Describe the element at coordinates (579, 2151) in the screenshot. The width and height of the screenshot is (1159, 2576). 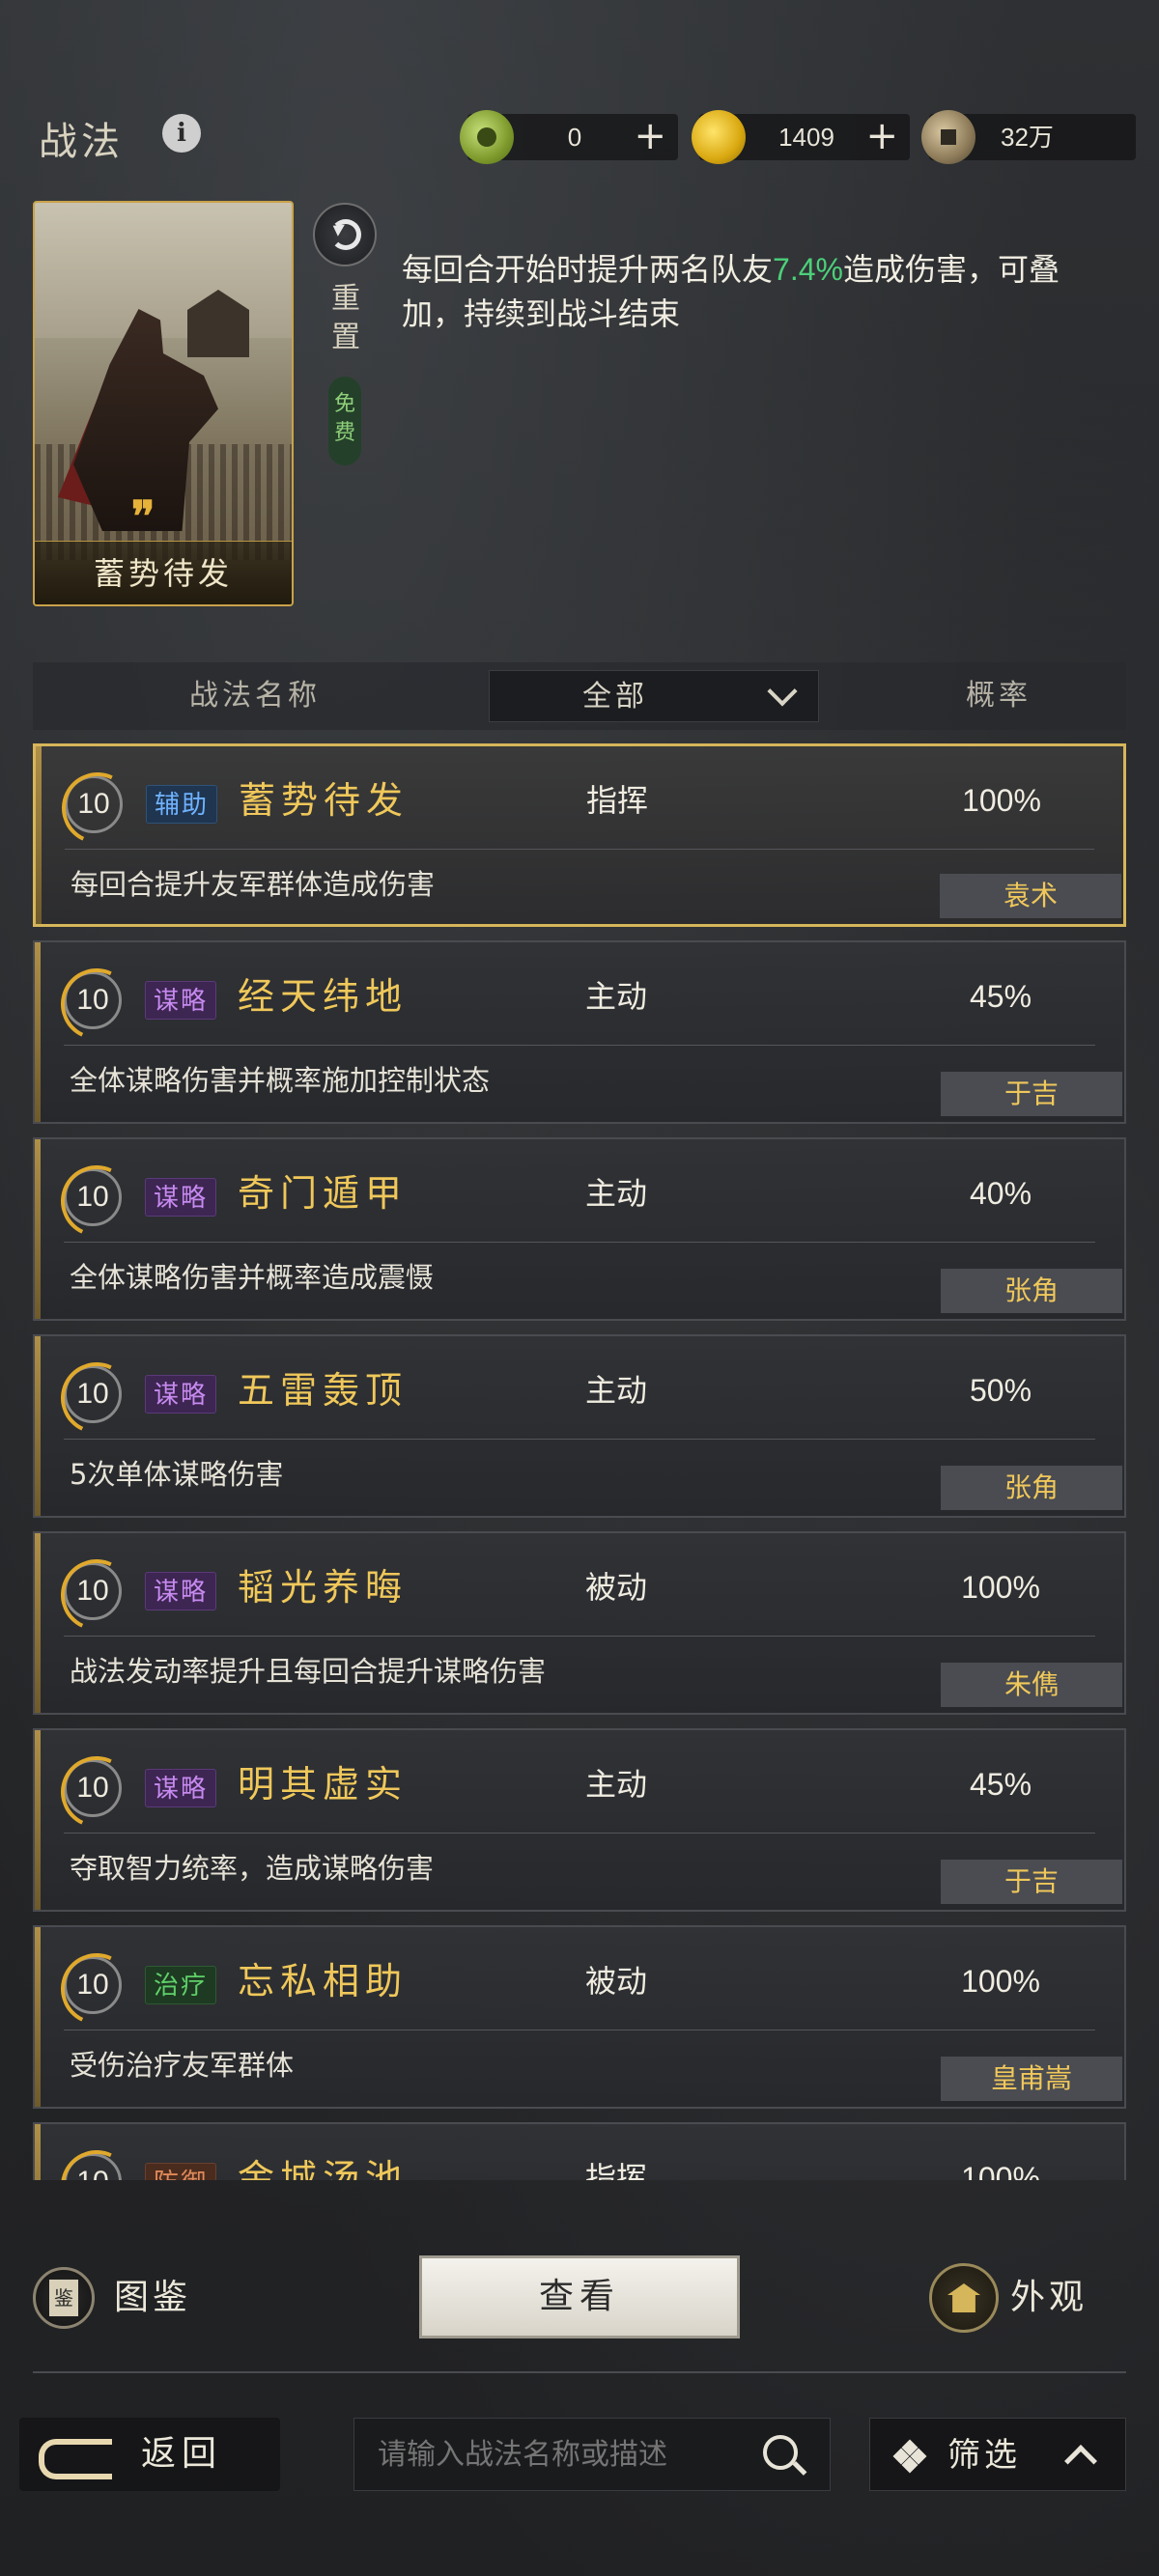
I see `skill-row: 10 防御 金城汤池 指挥 100%` at that location.